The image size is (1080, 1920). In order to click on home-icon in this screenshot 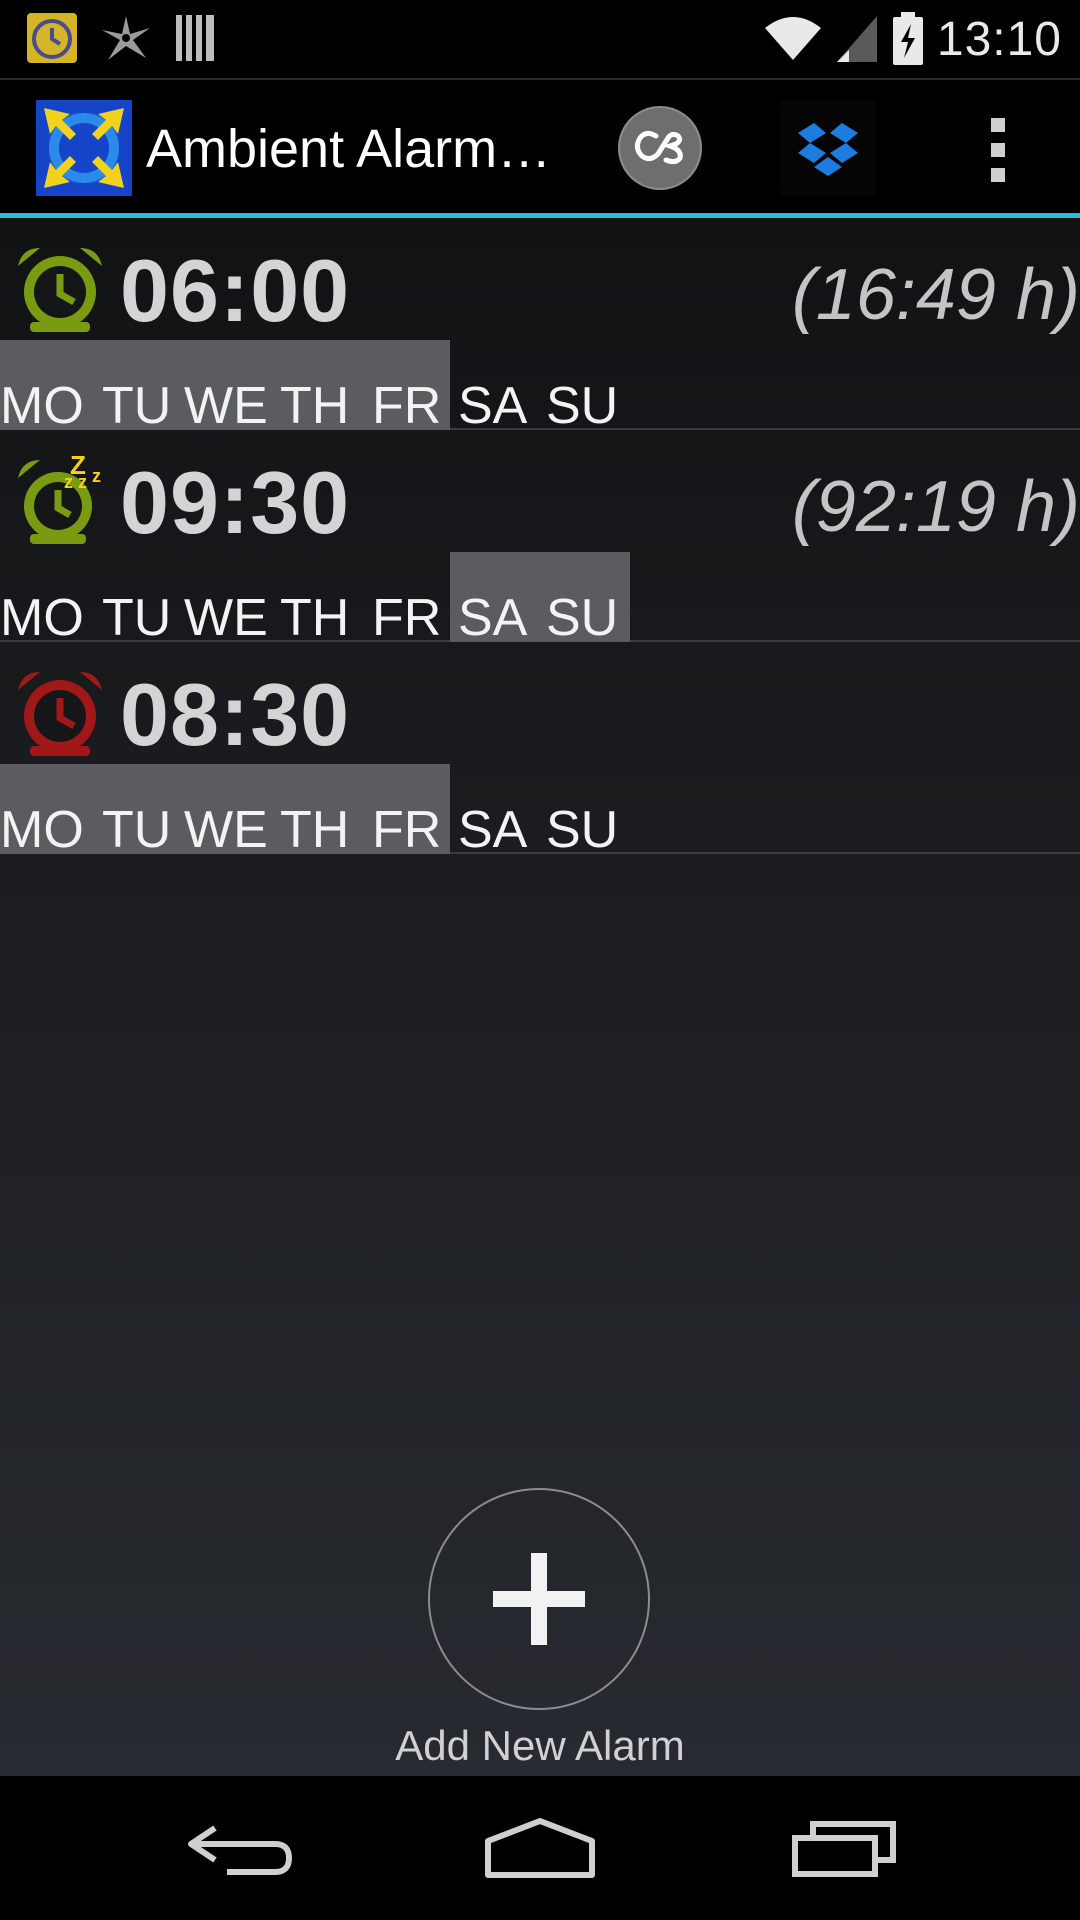, I will do `click(540, 1848)`.